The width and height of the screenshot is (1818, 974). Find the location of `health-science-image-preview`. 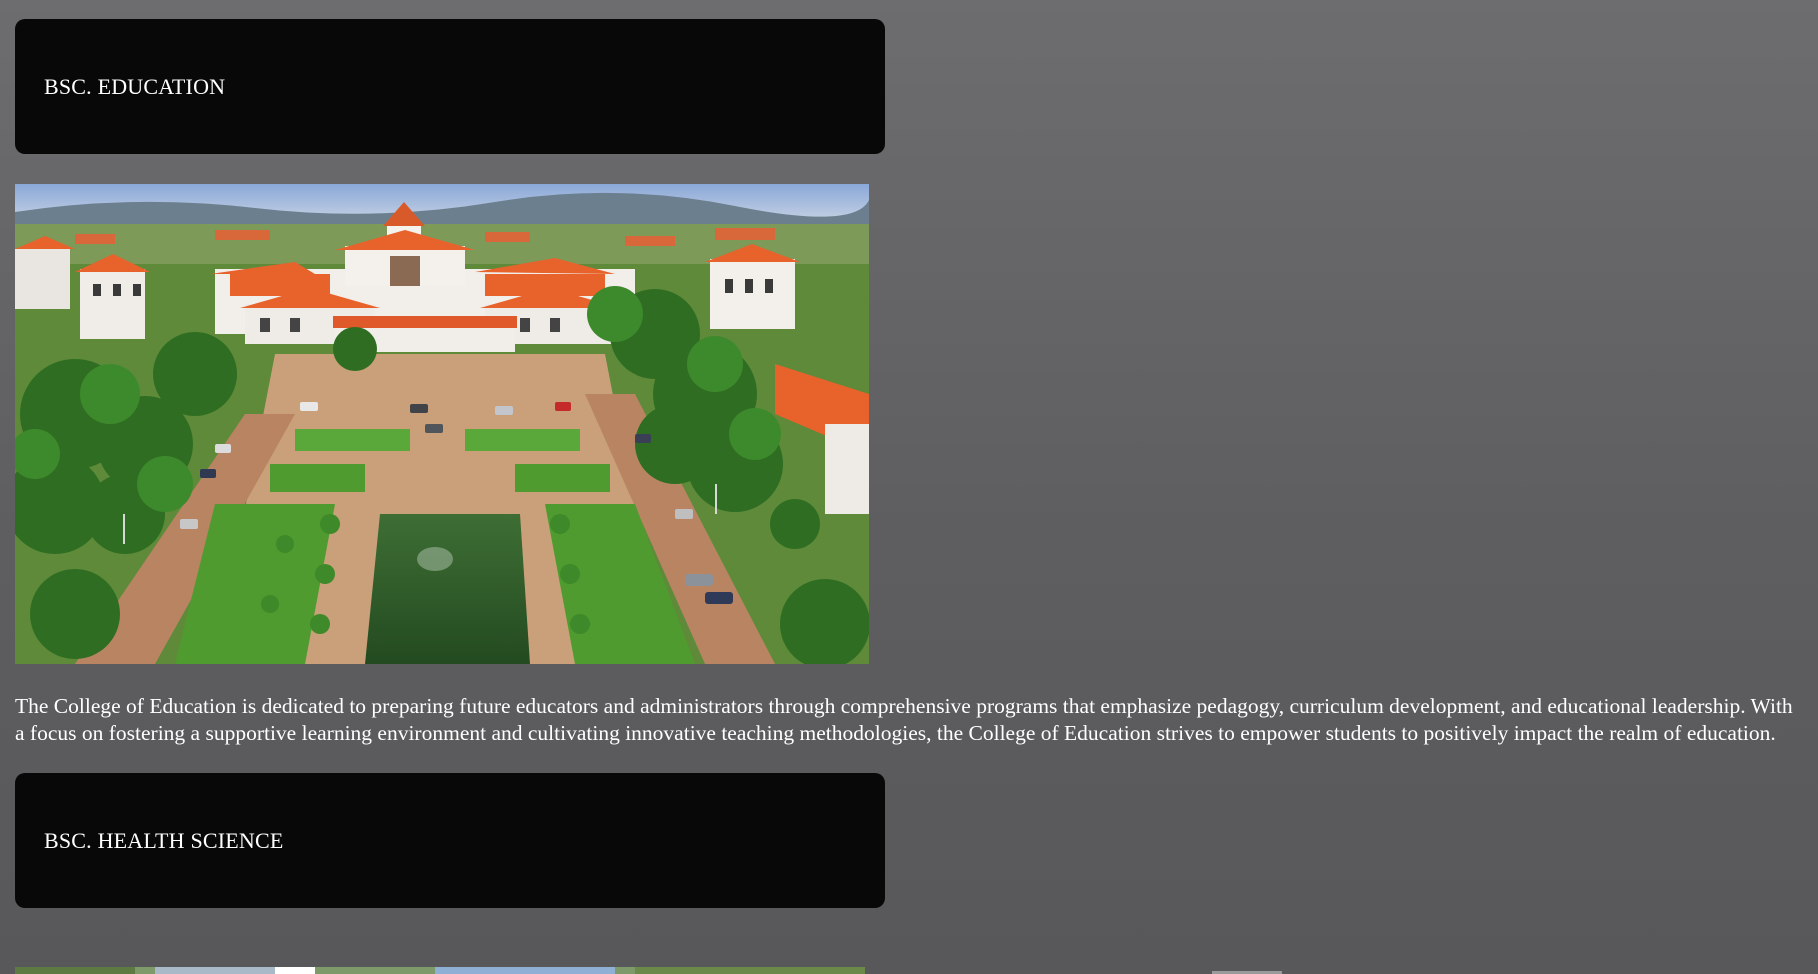

health-science-image-preview is located at coordinates (440, 969).